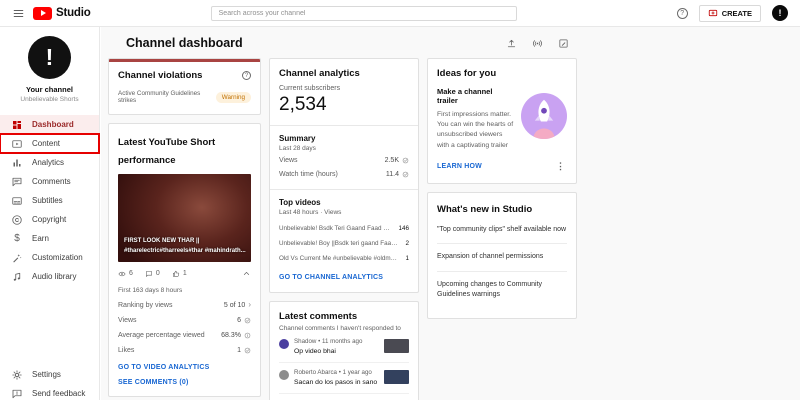 The height and width of the screenshot is (400, 800). Describe the element at coordinates (17, 277) in the screenshot. I see `audio-library-icon` at that location.